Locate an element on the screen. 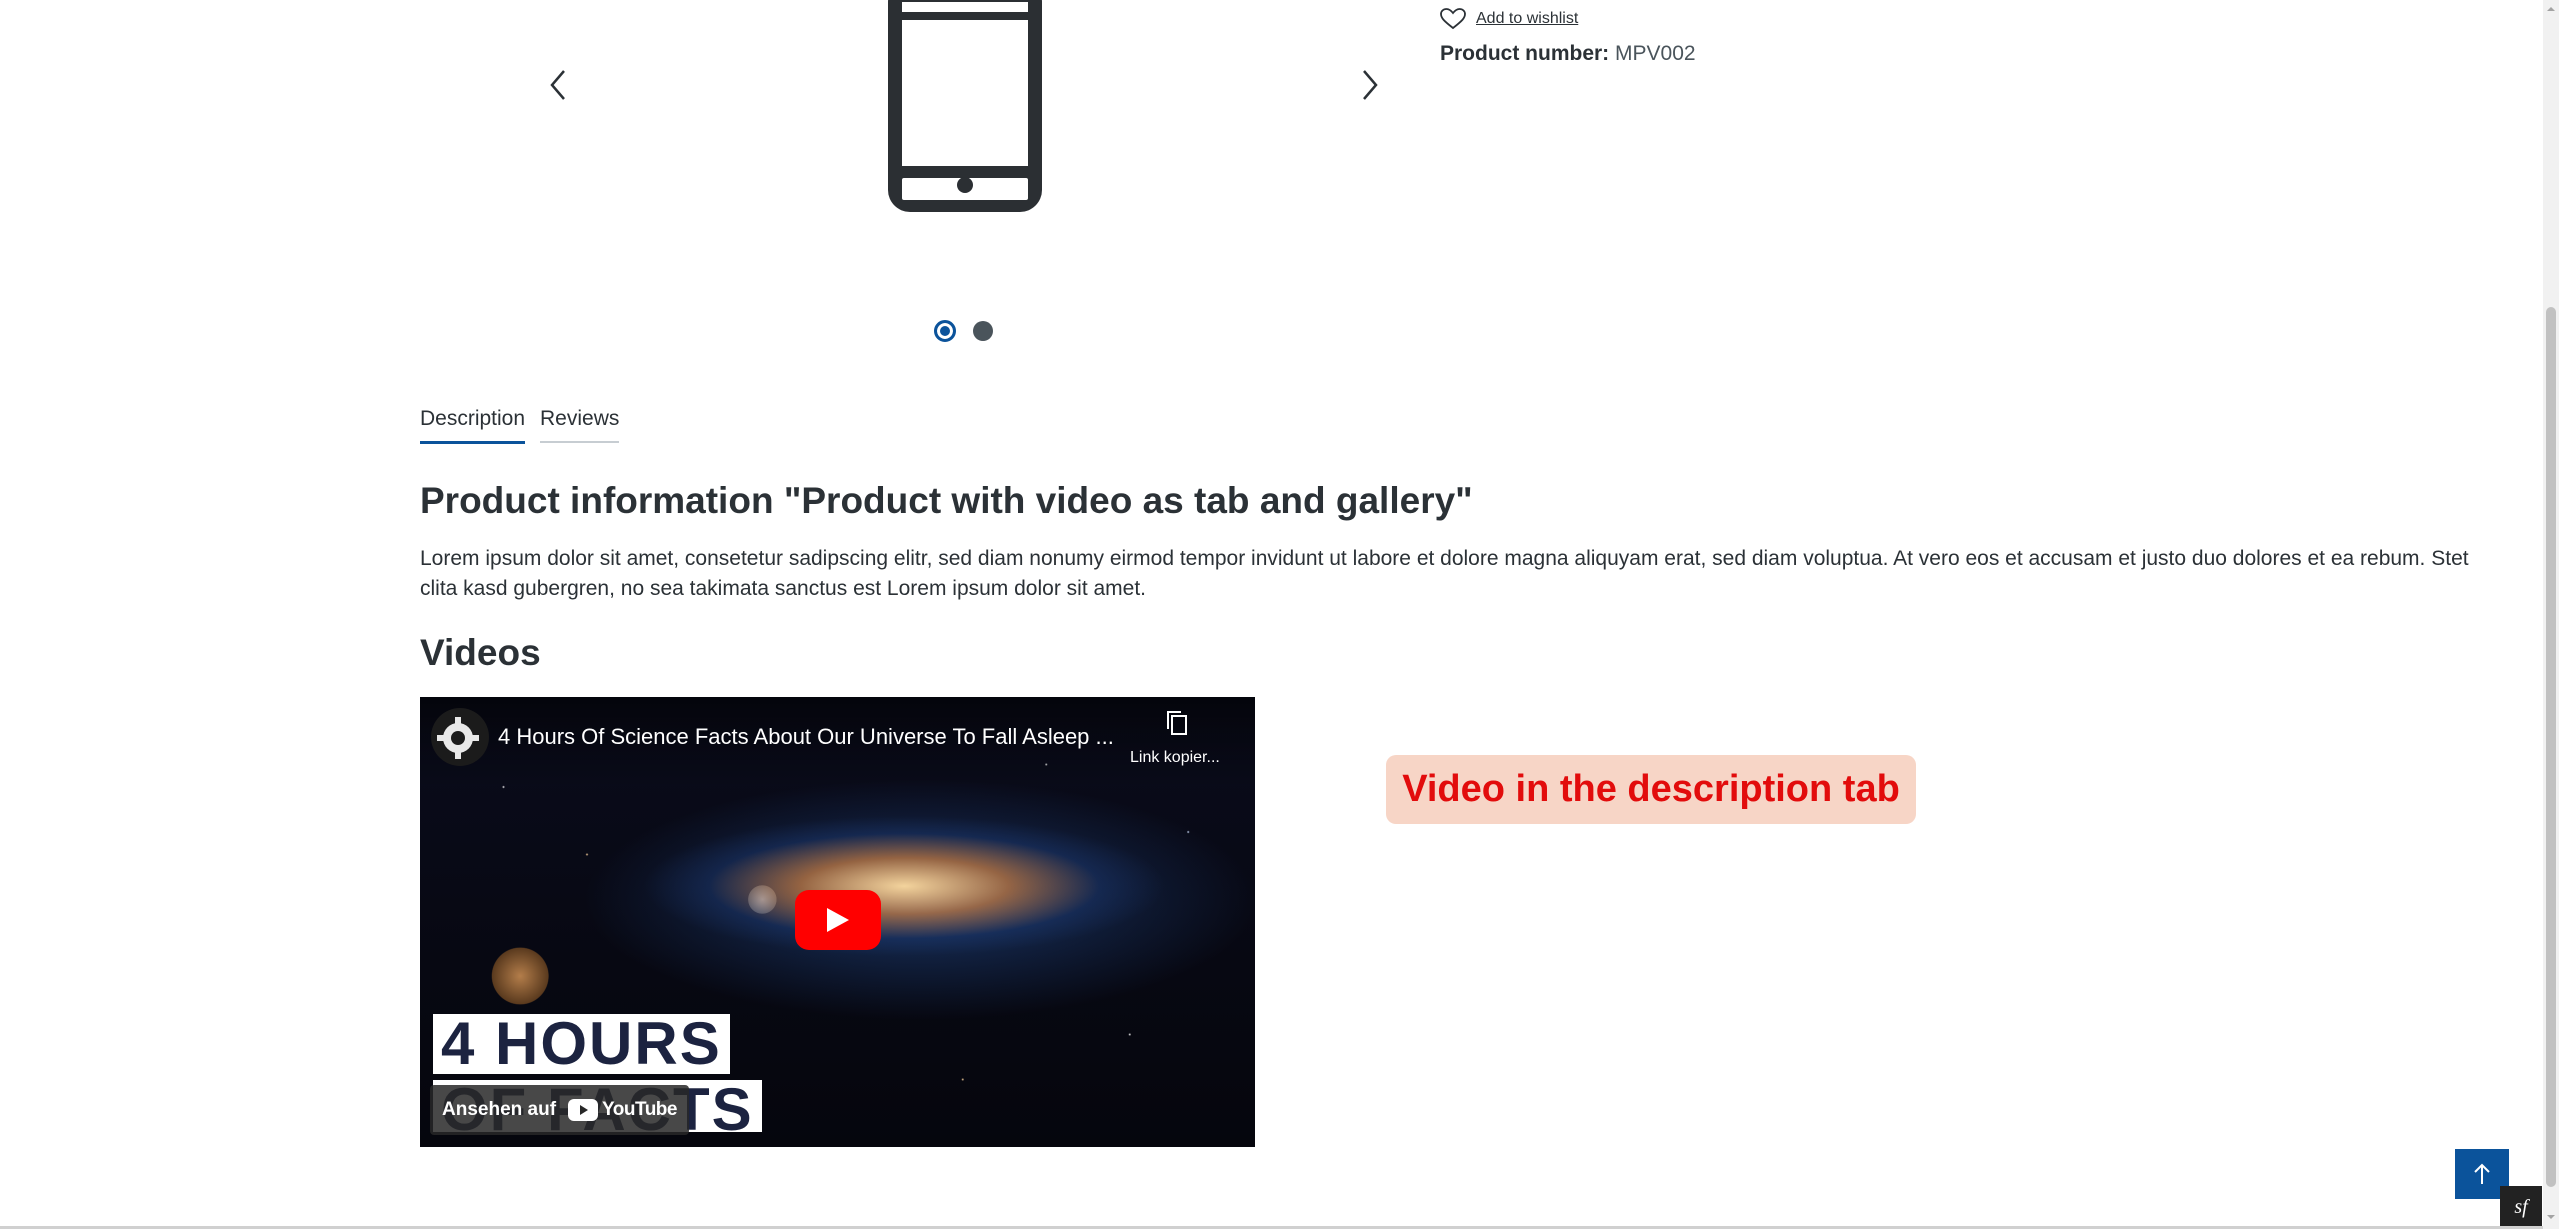 The height and width of the screenshot is (1229, 2559). symfony-toolbar-toggle: sf is located at coordinates (2521, 1207).